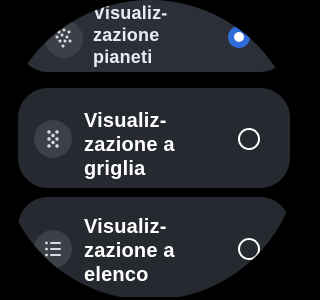 The height and width of the screenshot is (300, 320). Describe the element at coordinates (116, 275) in the screenshot. I see `label-line: elenco` at that location.